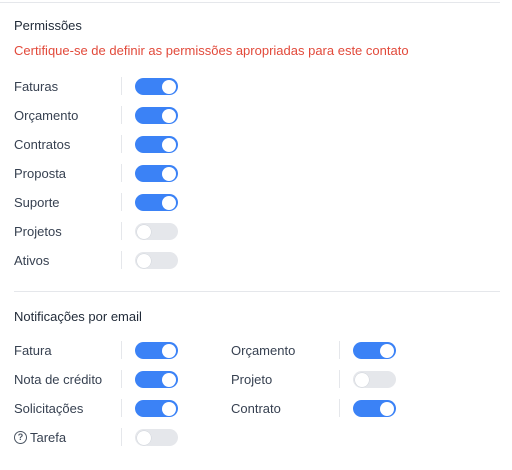  Describe the element at coordinates (374, 408) in the screenshot. I see `toggle-contrato` at that location.